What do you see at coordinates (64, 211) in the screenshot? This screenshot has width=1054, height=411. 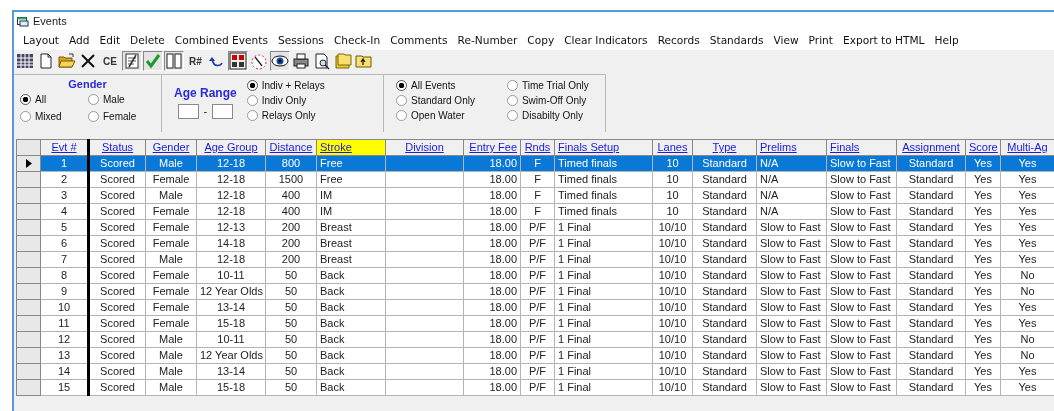 I see `table-cell: 4` at bounding box center [64, 211].